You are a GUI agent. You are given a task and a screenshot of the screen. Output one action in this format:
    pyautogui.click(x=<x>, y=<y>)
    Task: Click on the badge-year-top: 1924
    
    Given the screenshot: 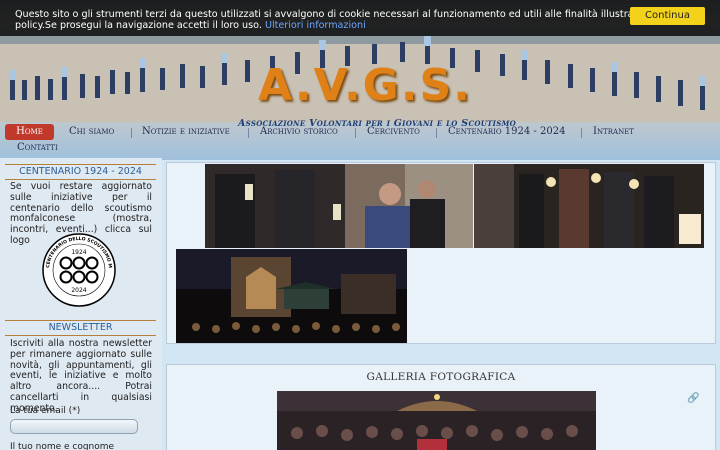 What is the action you would take?
    pyautogui.click(x=78, y=252)
    